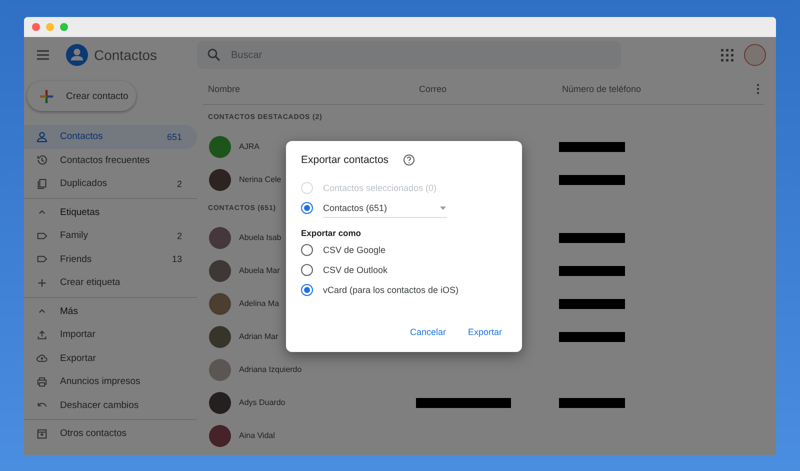 Image resolution: width=800 pixels, height=471 pixels. What do you see at coordinates (225, 89) in the screenshot?
I see `column-header: Nombre` at bounding box center [225, 89].